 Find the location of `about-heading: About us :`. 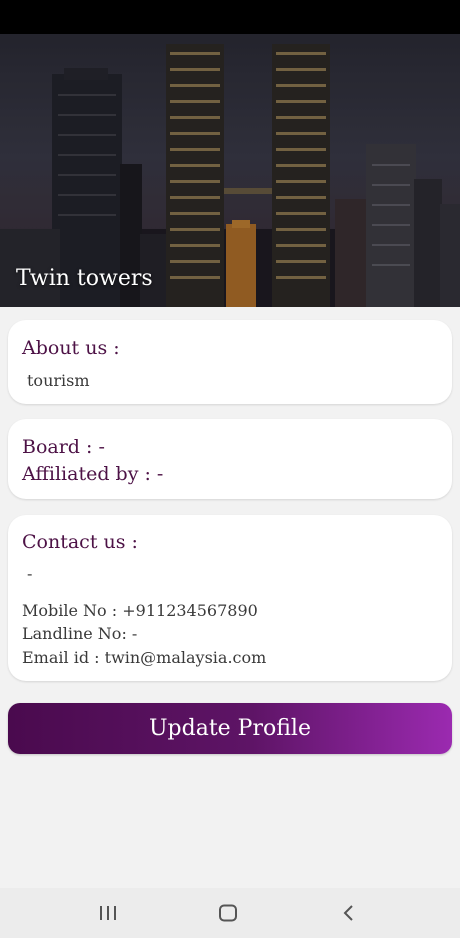

about-heading: About us : is located at coordinates (71, 348).